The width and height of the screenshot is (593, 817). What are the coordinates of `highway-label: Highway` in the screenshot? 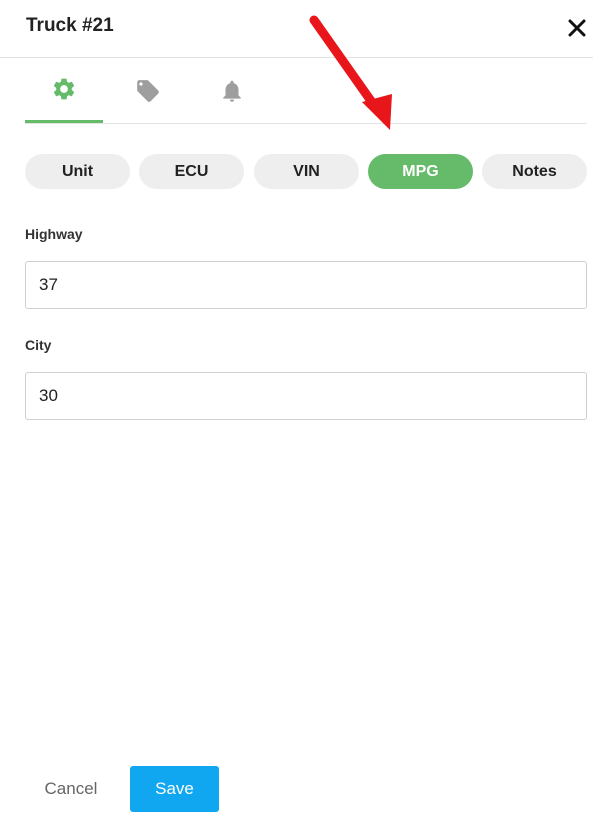 It's located at (54, 234).